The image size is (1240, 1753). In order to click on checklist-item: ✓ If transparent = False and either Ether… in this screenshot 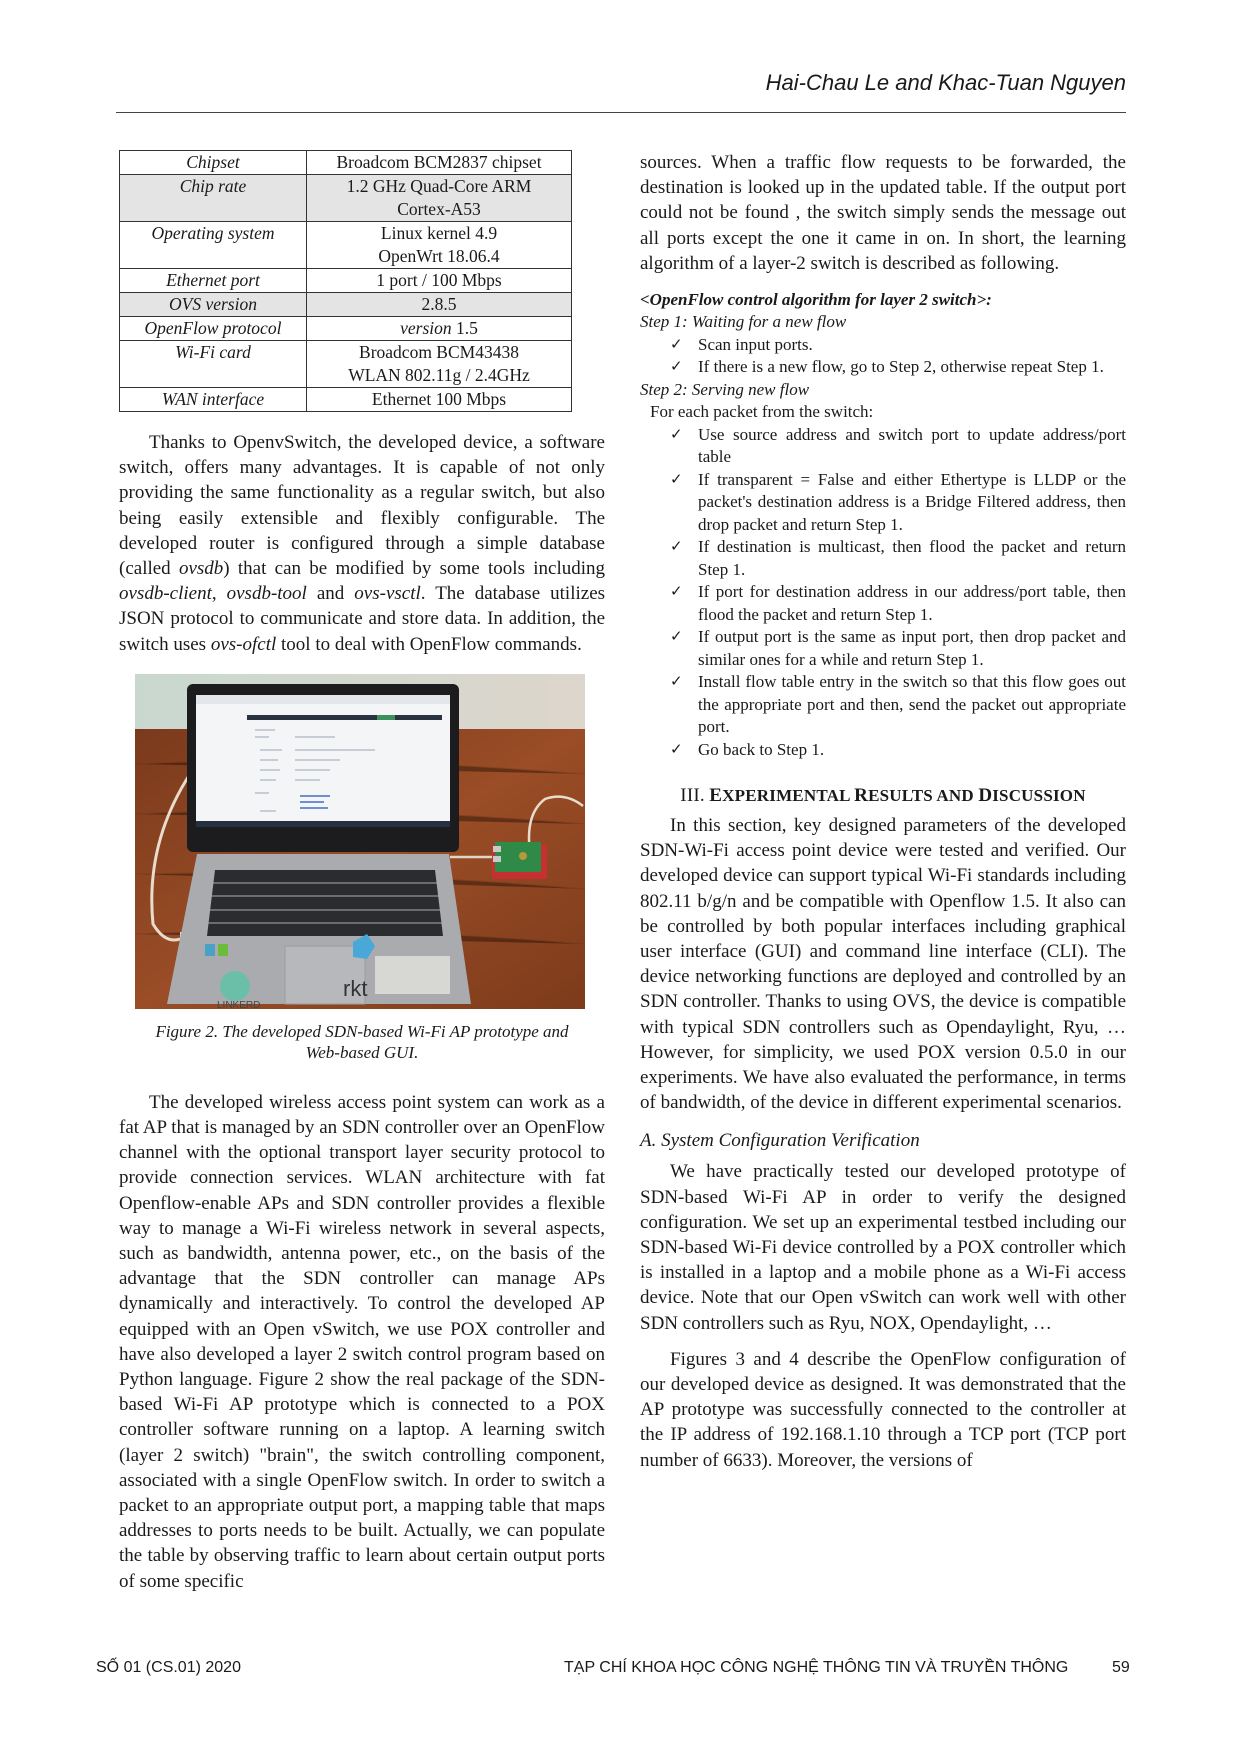, I will do `click(898, 503)`.